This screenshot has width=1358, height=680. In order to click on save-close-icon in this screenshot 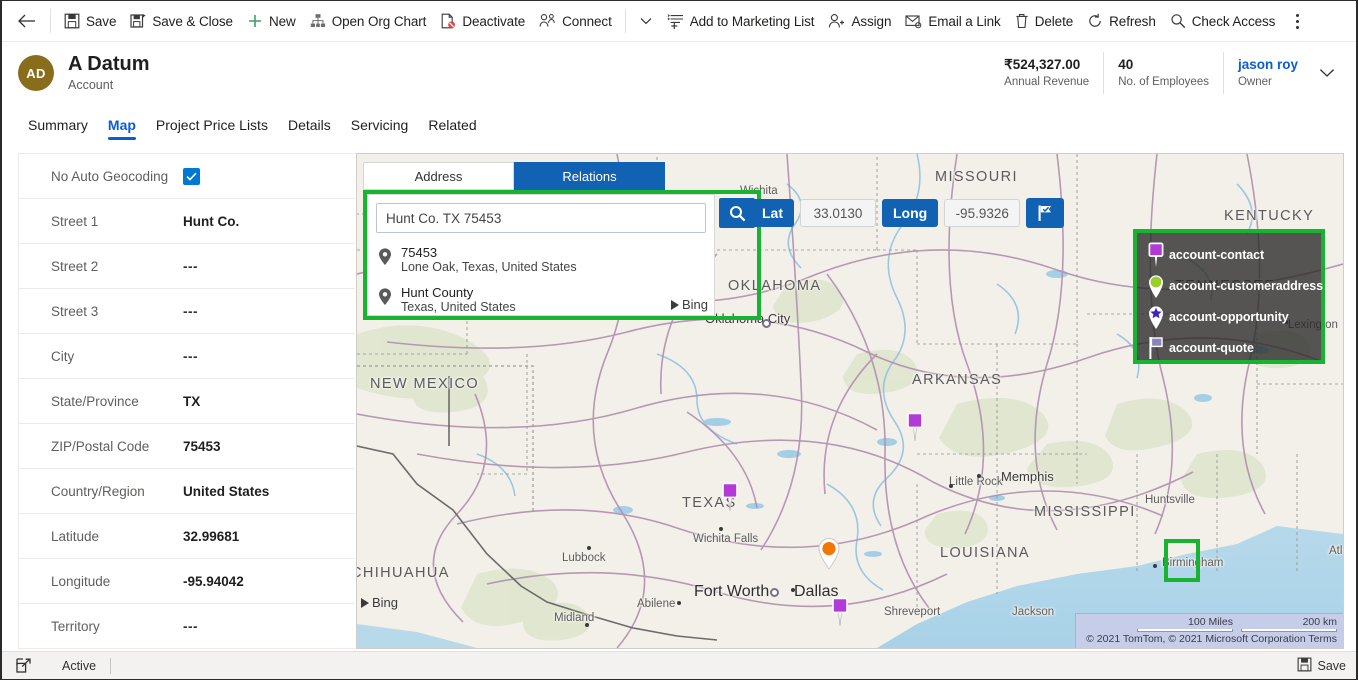, I will do `click(138, 21)`.